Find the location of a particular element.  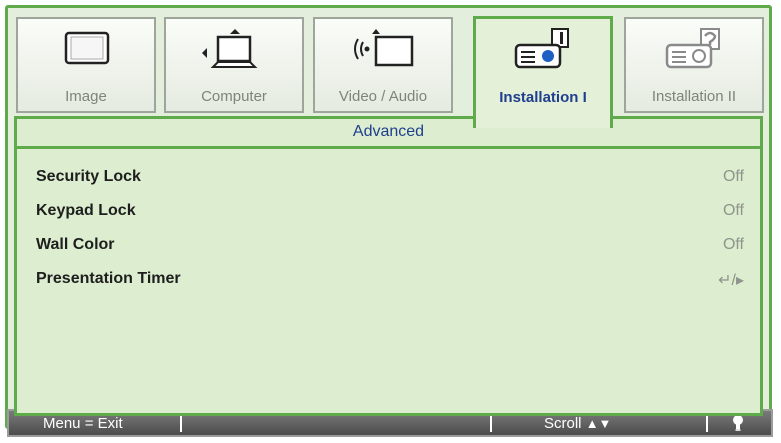

menu-exit-hint: Menu = Exit is located at coordinates (83, 423).